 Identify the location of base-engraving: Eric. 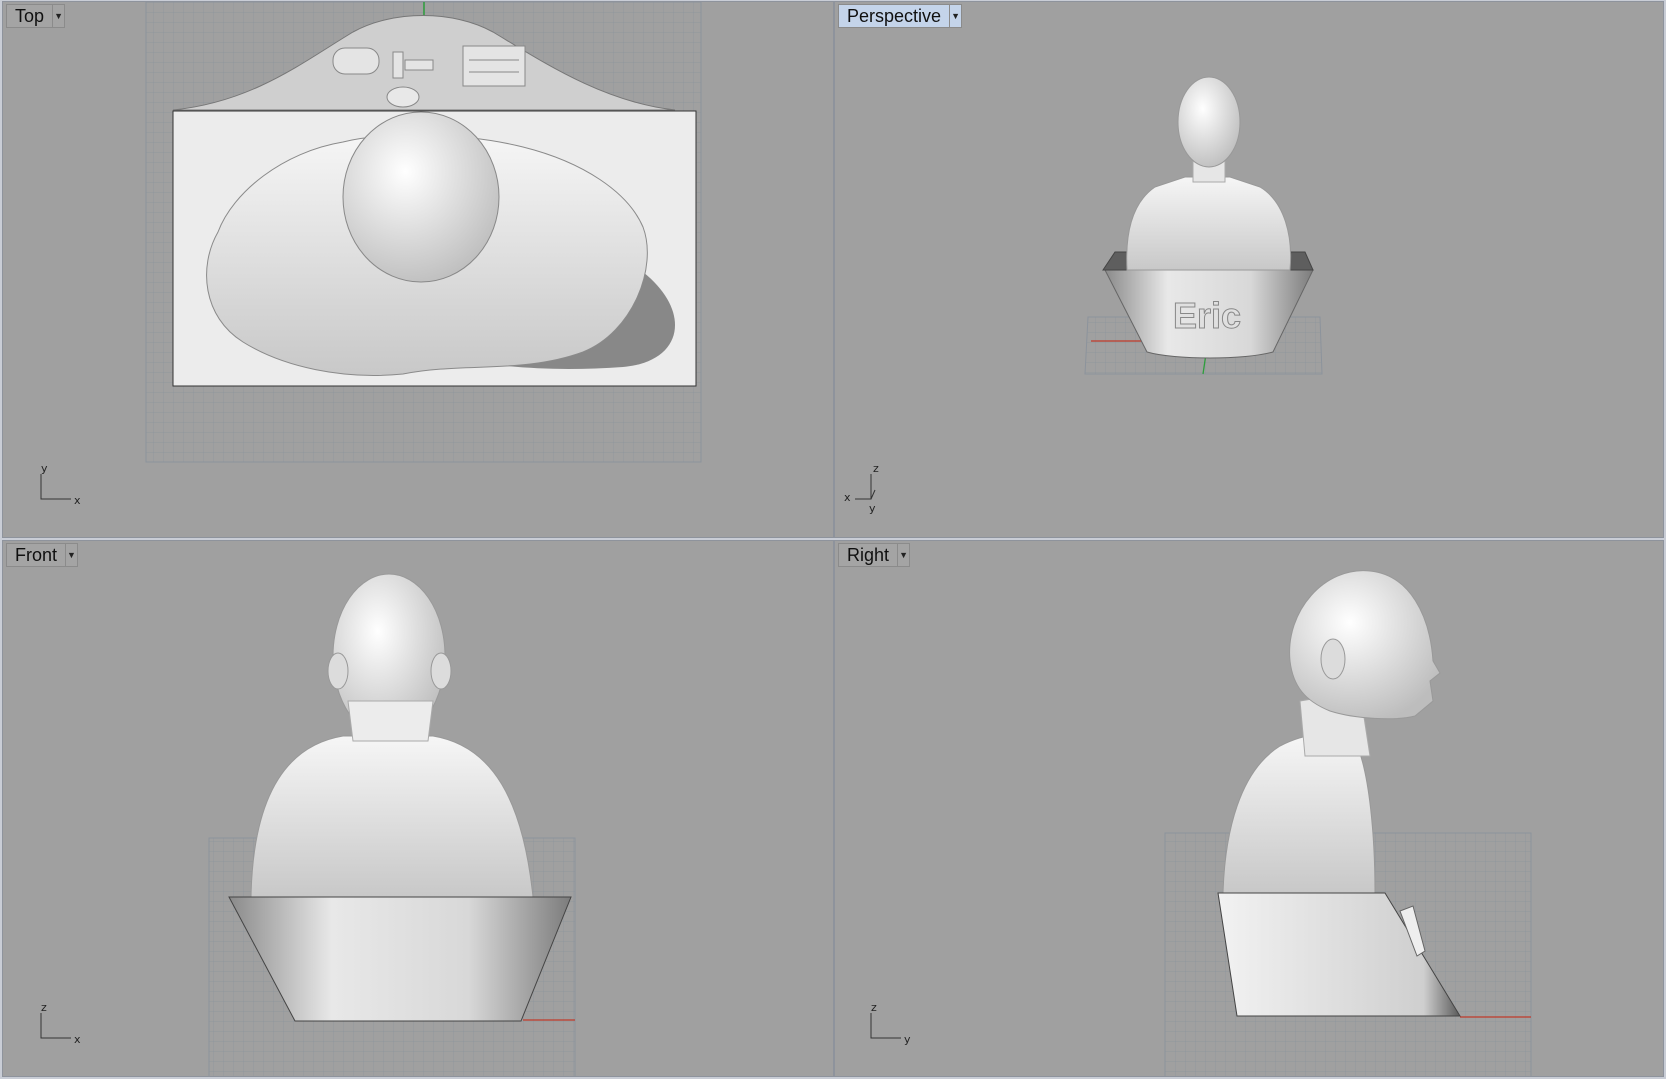
(1207, 315).